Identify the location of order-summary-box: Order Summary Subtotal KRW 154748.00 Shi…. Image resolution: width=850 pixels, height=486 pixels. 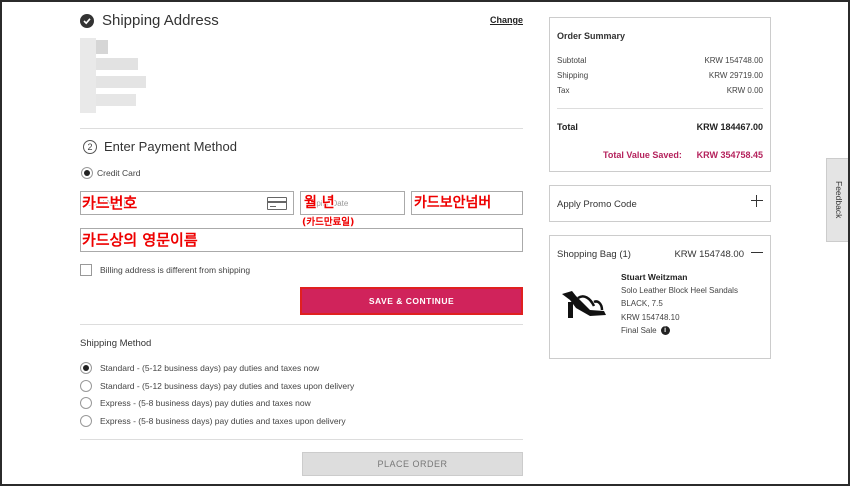
(660, 94).